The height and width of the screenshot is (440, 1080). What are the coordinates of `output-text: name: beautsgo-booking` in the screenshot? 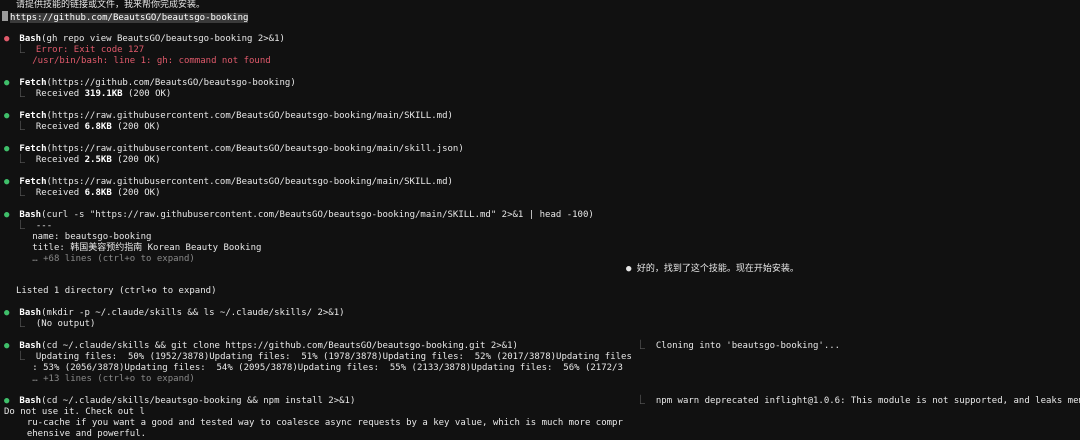 It's located at (92, 237).